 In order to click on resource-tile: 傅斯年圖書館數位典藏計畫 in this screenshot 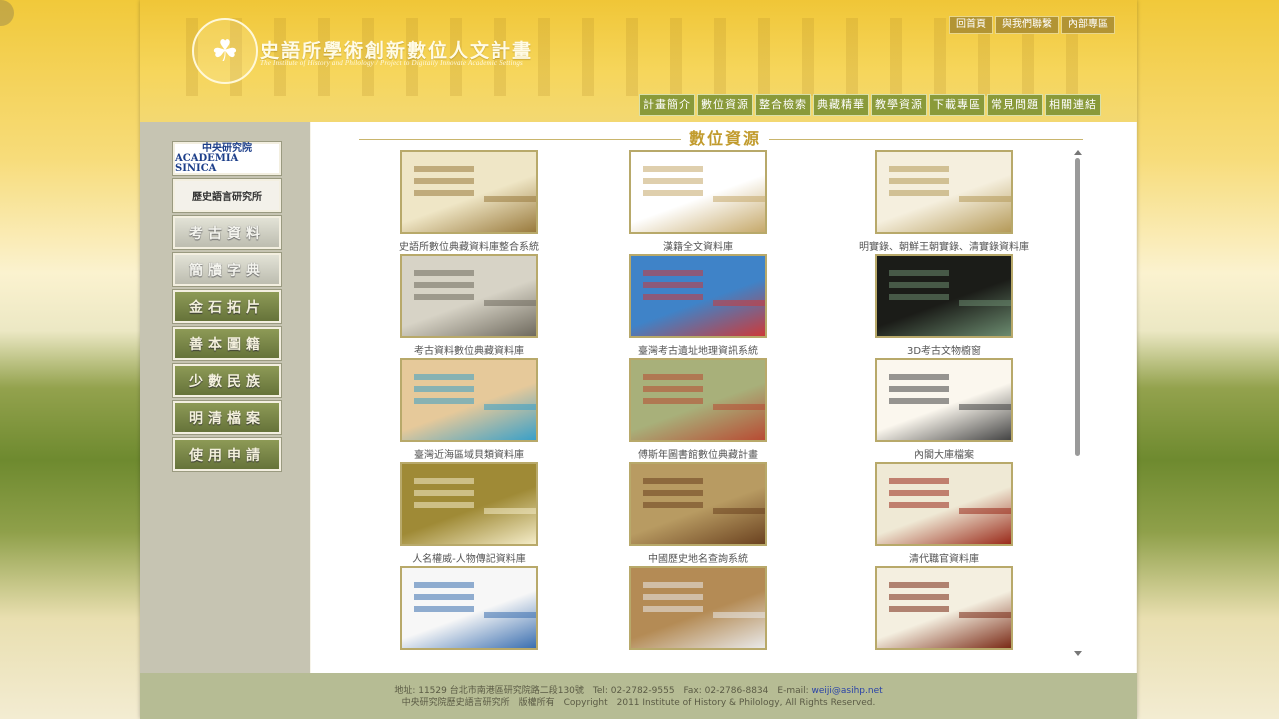, I will do `click(698, 409)`.